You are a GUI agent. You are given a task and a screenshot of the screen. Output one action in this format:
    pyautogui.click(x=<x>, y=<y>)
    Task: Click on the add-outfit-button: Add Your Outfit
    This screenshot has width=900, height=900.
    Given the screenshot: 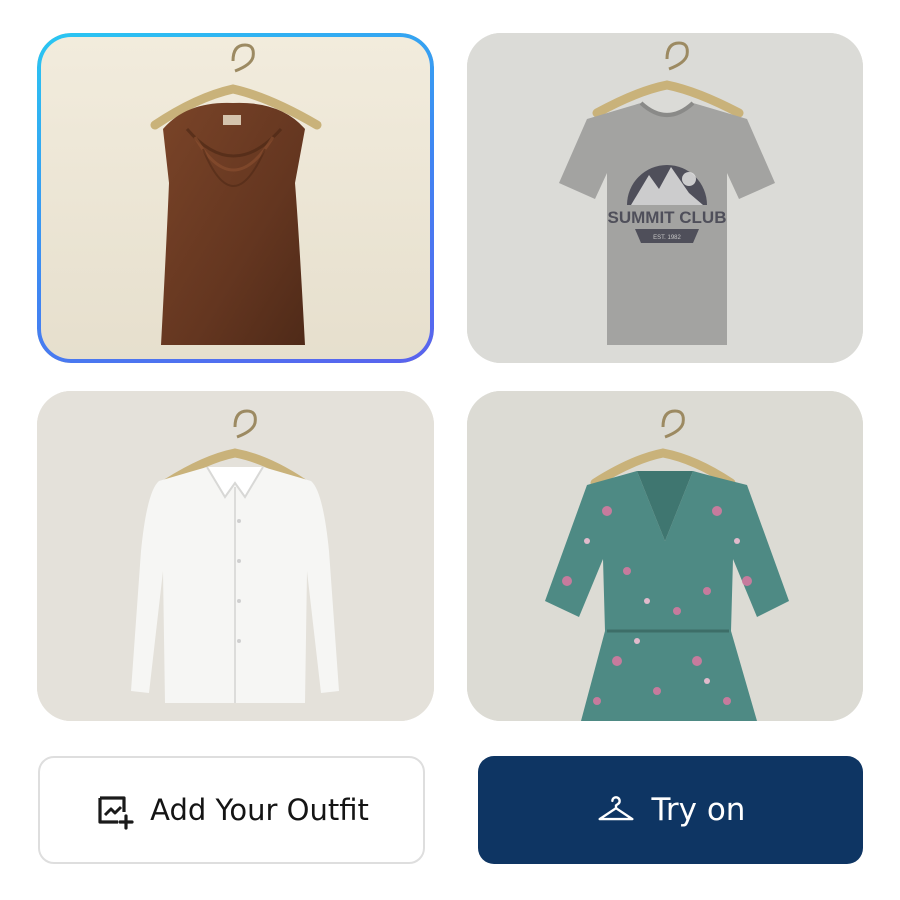 What is the action you would take?
    pyautogui.click(x=231, y=810)
    